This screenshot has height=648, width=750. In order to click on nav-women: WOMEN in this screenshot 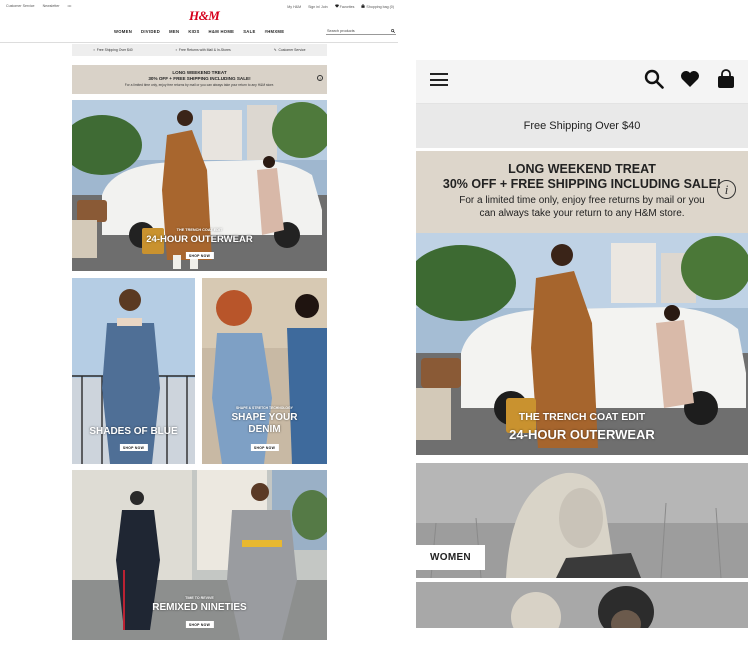, I will do `click(123, 31)`.